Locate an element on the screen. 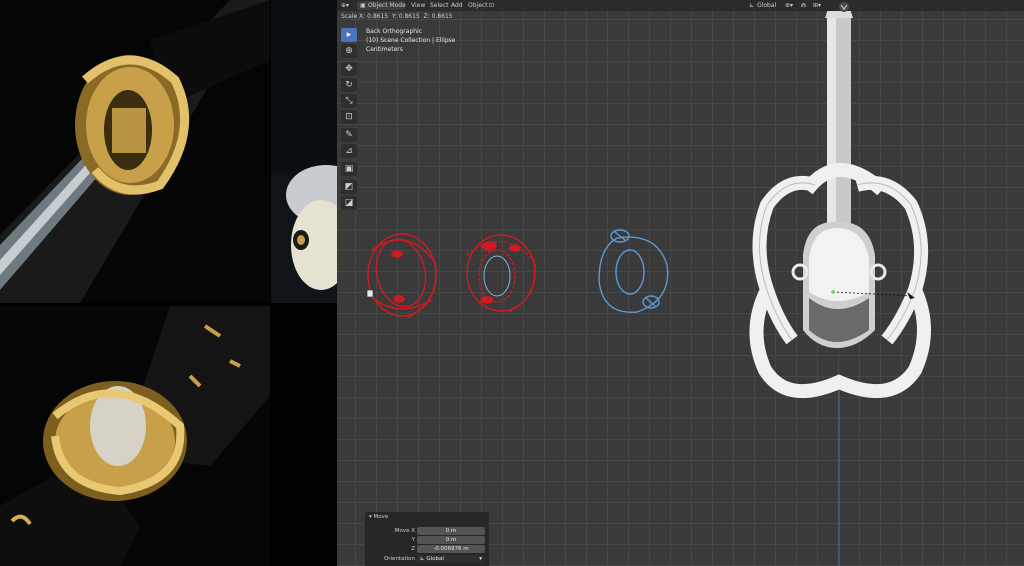  orientation-row: Orientation ⊾ Global ▾ is located at coordinates (427, 559).